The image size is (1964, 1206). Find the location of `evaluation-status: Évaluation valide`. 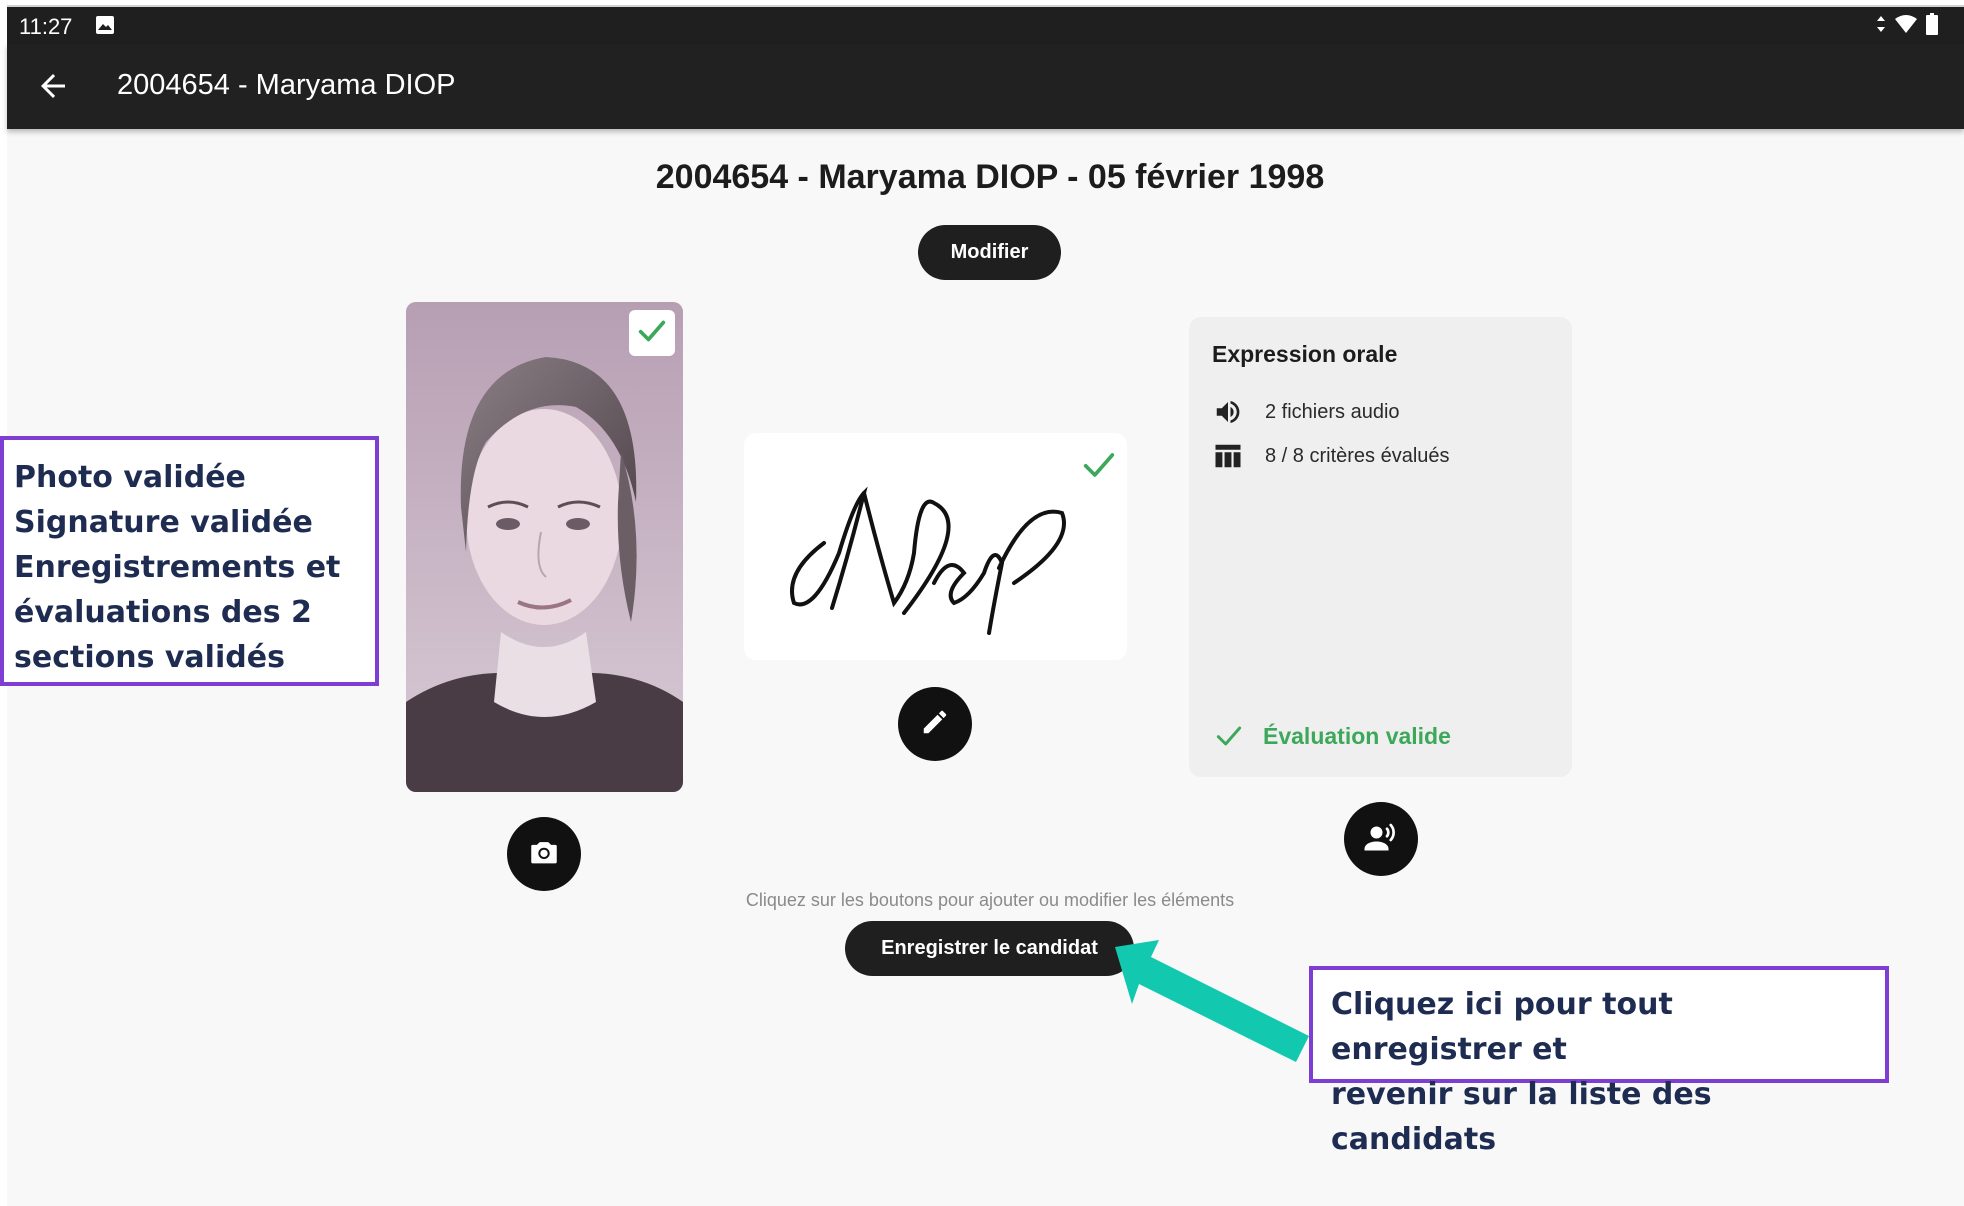

evaluation-status: Évaluation valide is located at coordinates (1332, 736).